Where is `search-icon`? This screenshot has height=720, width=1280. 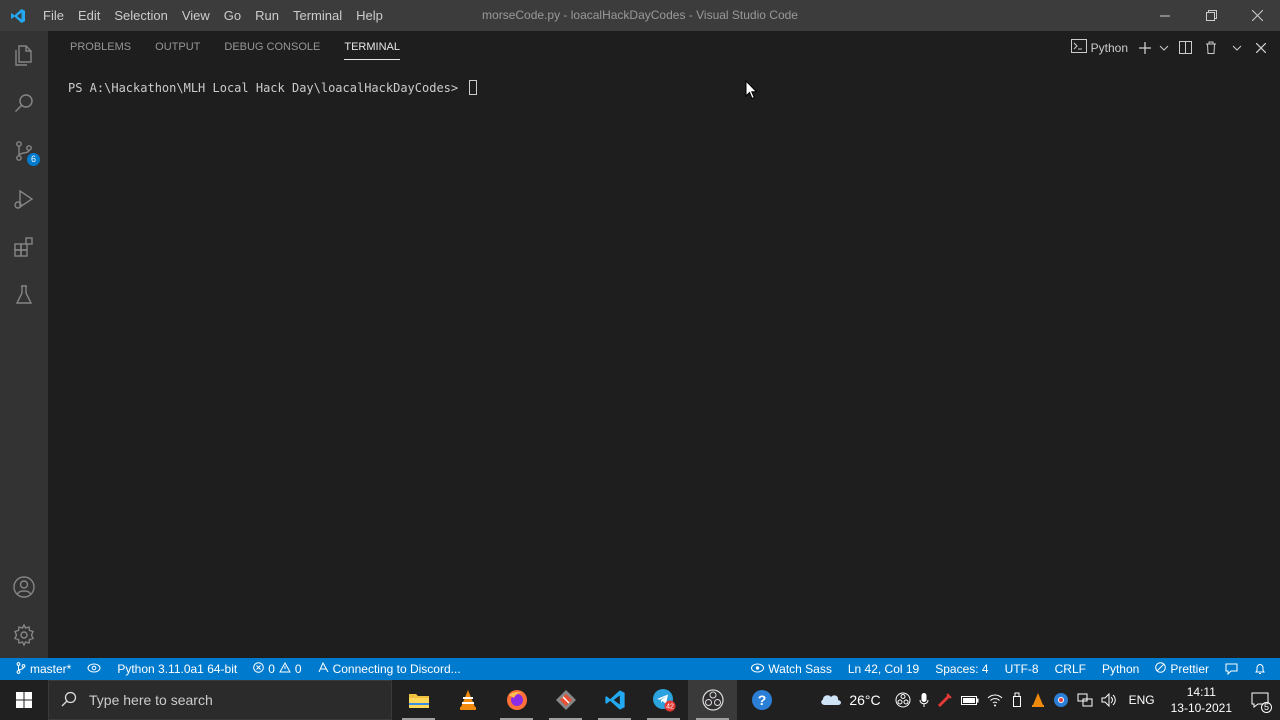
search-icon is located at coordinates (24, 103).